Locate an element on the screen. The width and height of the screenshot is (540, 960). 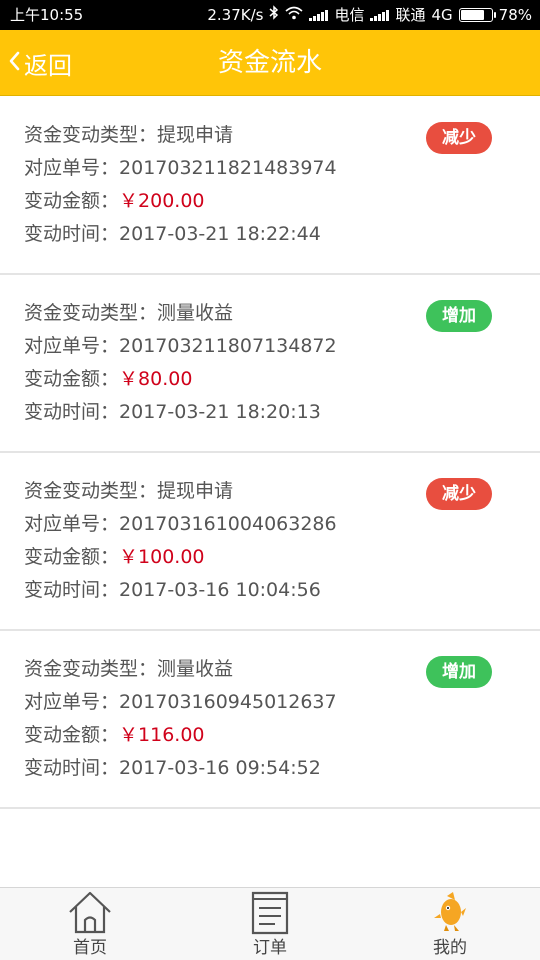
back-label: 返回 is located at coordinates (48, 65).